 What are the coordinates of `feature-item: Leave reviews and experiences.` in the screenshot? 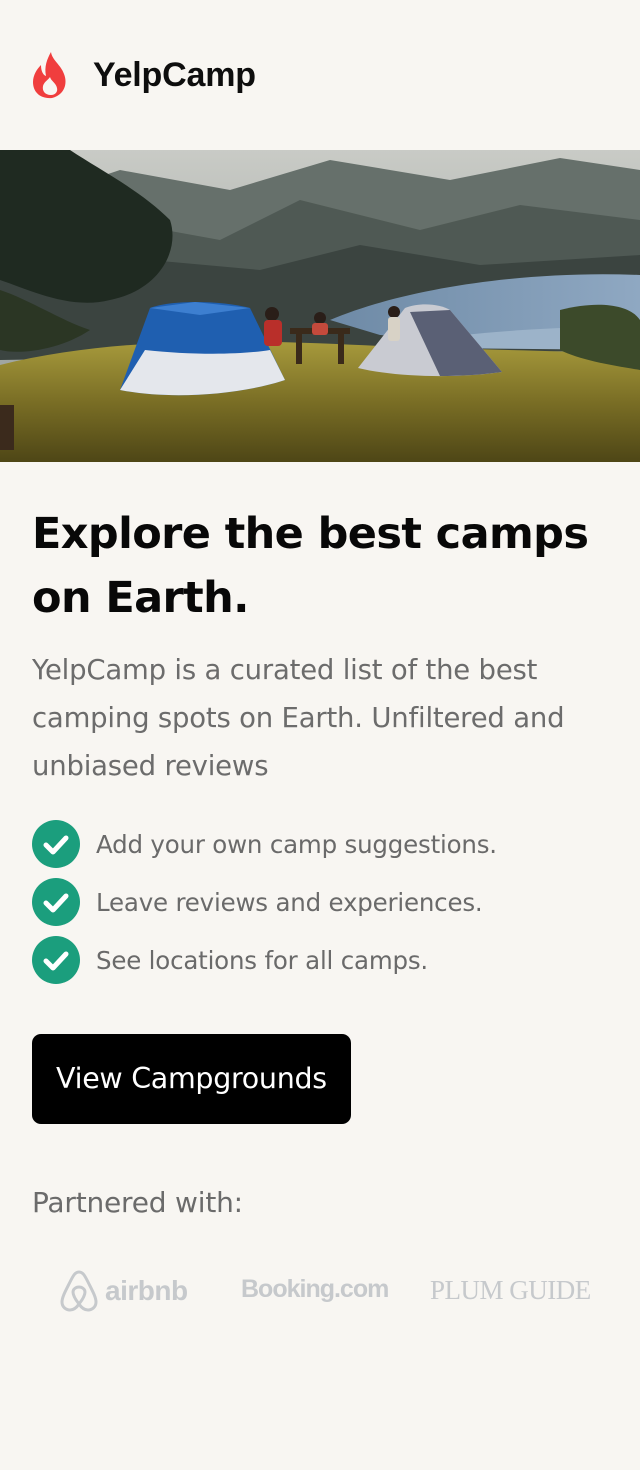 It's located at (320, 902).